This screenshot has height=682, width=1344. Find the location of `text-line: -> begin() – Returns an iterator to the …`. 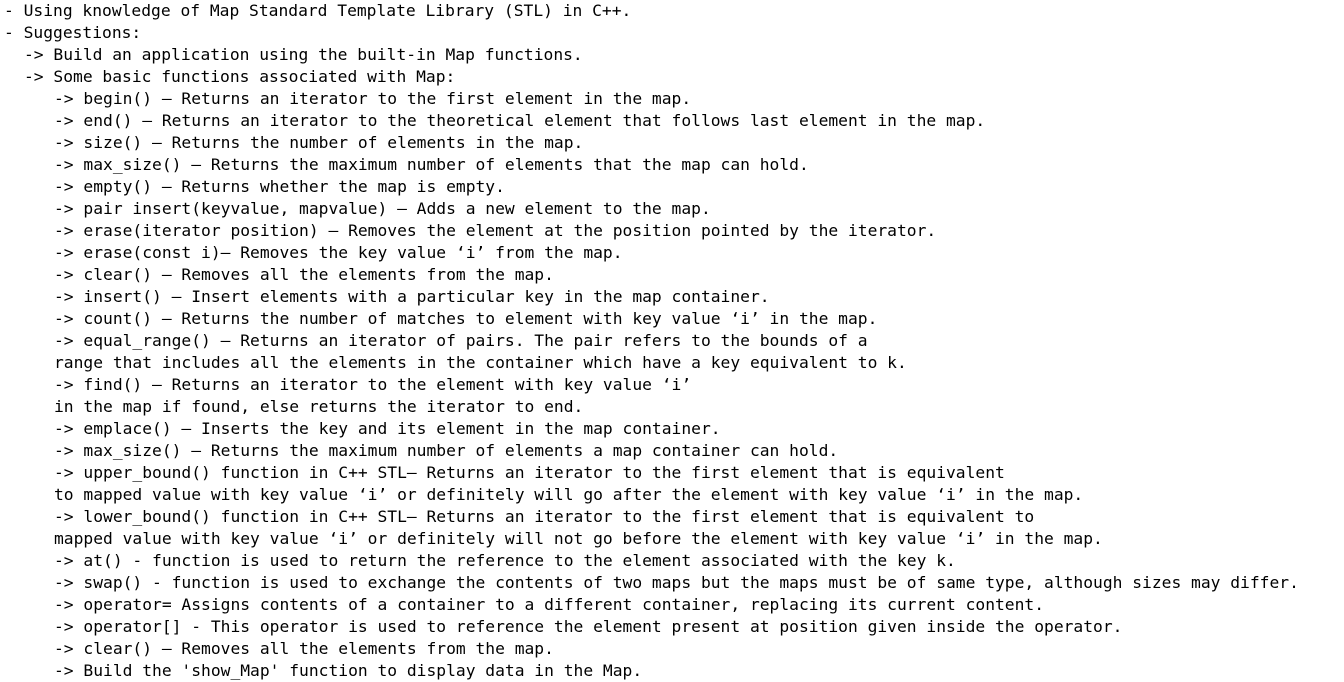

text-line: -> begin() – Returns an iterator to the … is located at coordinates (373, 98).